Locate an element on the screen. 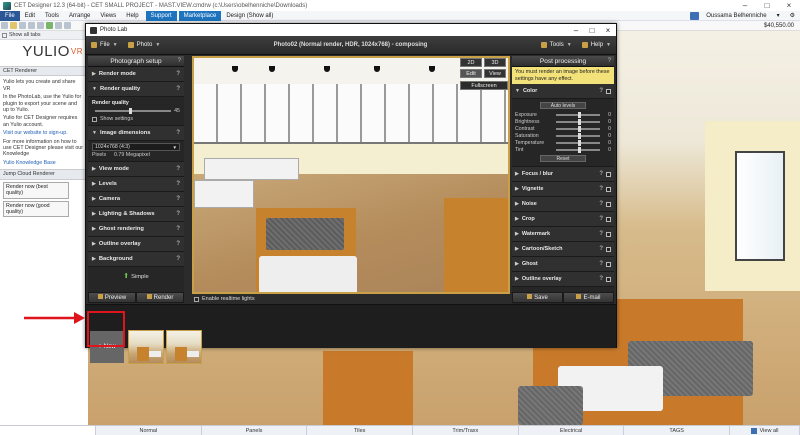 This screenshot has height=435, width=800. save-icon is located at coordinates (22, 25).